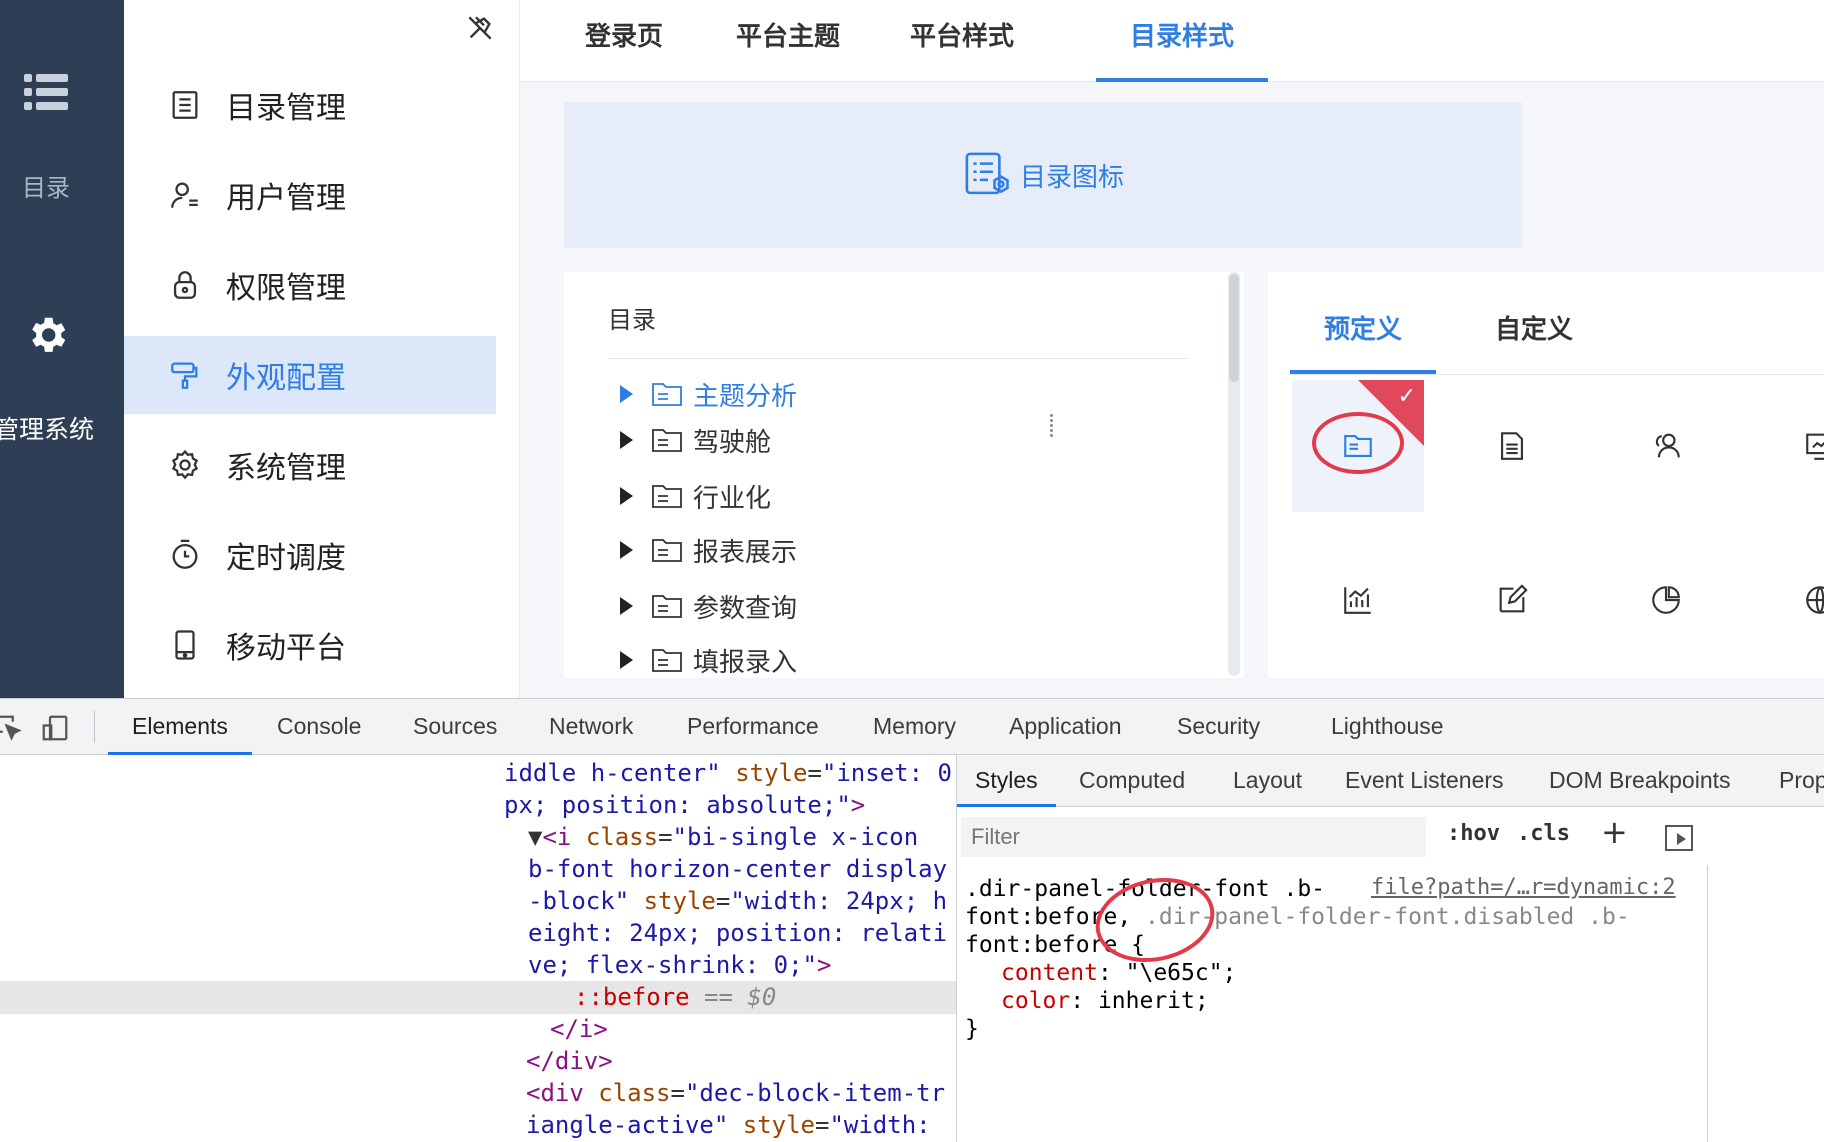 The width and height of the screenshot is (1824, 1142). I want to click on css-property-name: content, so click(1049, 973).